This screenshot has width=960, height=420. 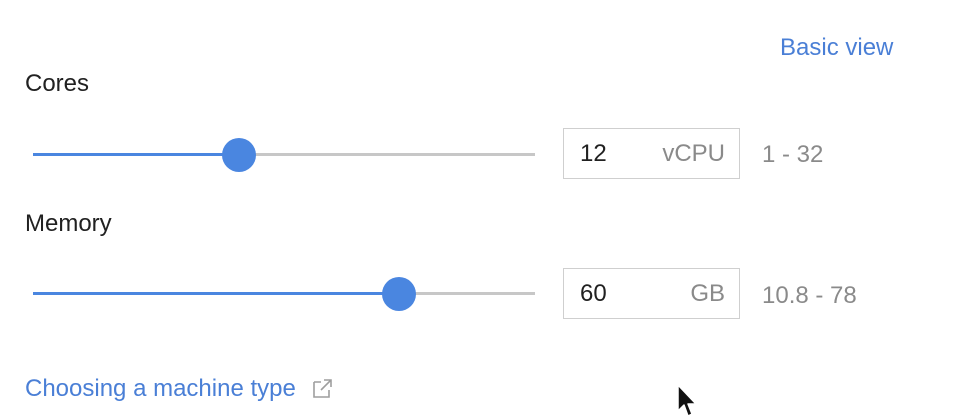 What do you see at coordinates (612, 293) in the screenshot?
I see `memory-input` at bounding box center [612, 293].